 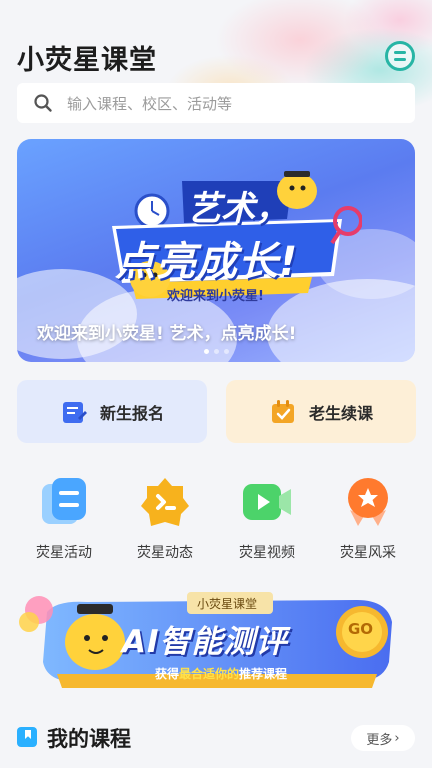 I want to click on showcase-icon, so click(x=368, y=502).